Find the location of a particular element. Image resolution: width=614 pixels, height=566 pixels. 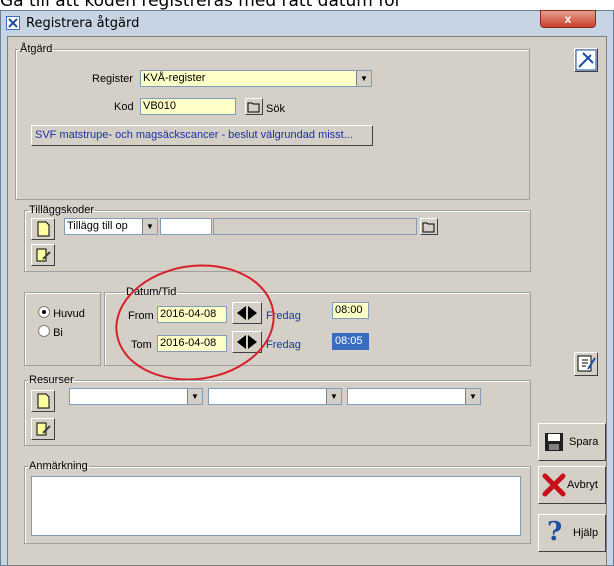

help-question-icon: ? is located at coordinates (555, 532).